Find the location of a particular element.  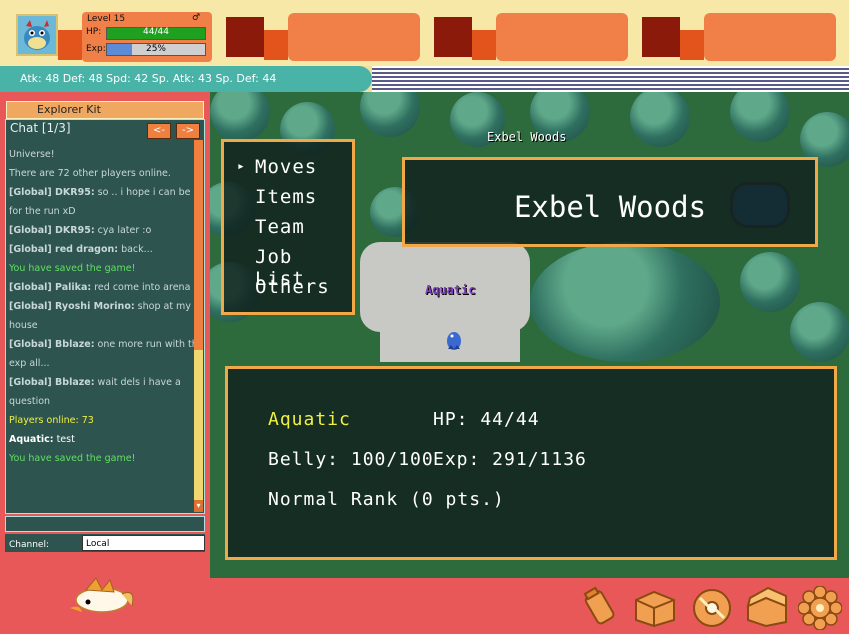

location-banner-text: Exbel Woods is located at coordinates (610, 207).